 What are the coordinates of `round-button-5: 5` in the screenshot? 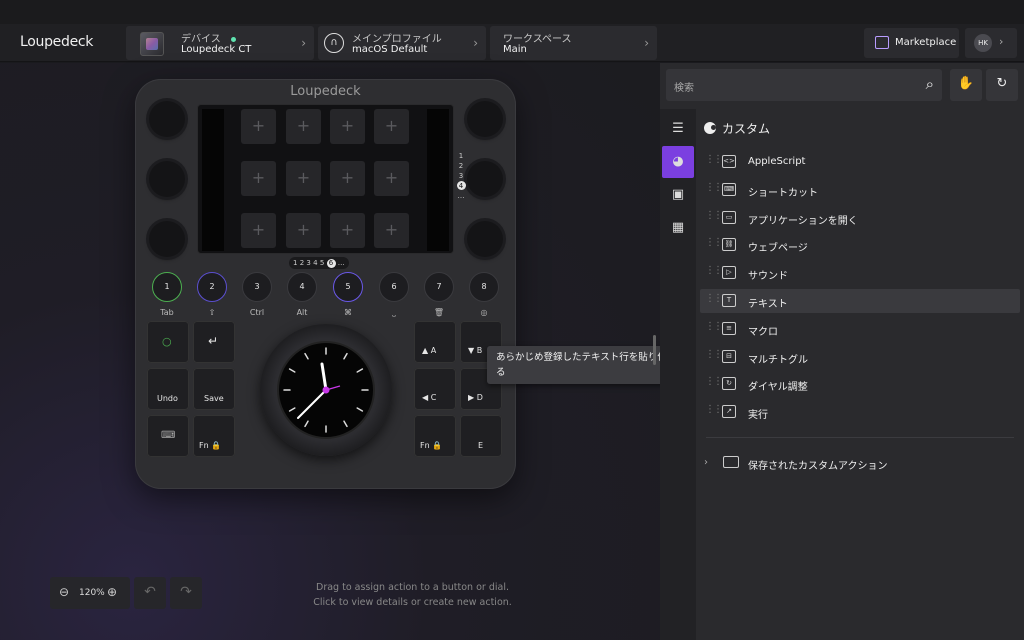 It's located at (348, 287).